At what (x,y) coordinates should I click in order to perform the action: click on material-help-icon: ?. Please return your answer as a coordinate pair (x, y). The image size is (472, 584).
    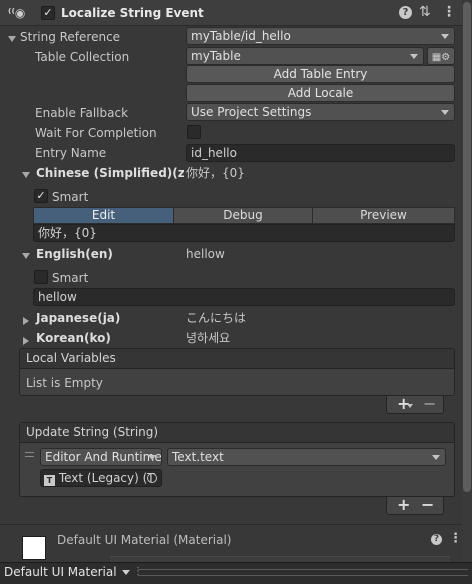
    Looking at the image, I should click on (436, 539).